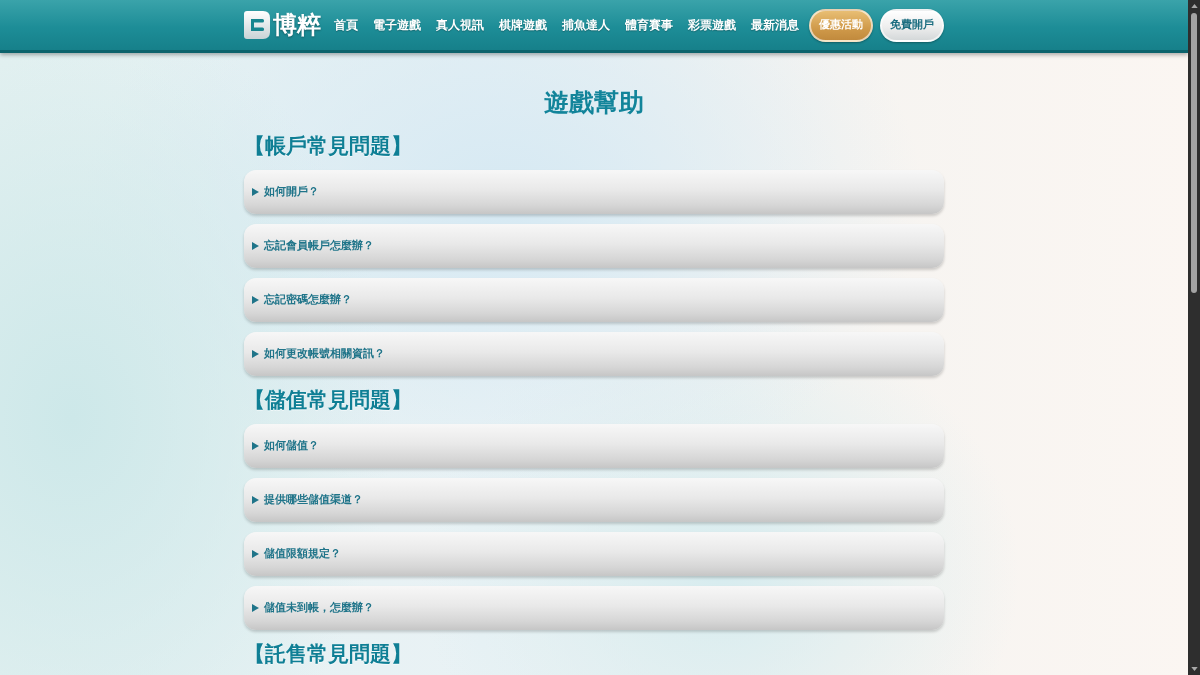 The image size is (1200, 675). Describe the element at coordinates (594, 300) in the screenshot. I see `faq-item: 忘記密碼怎麼辦？` at that location.